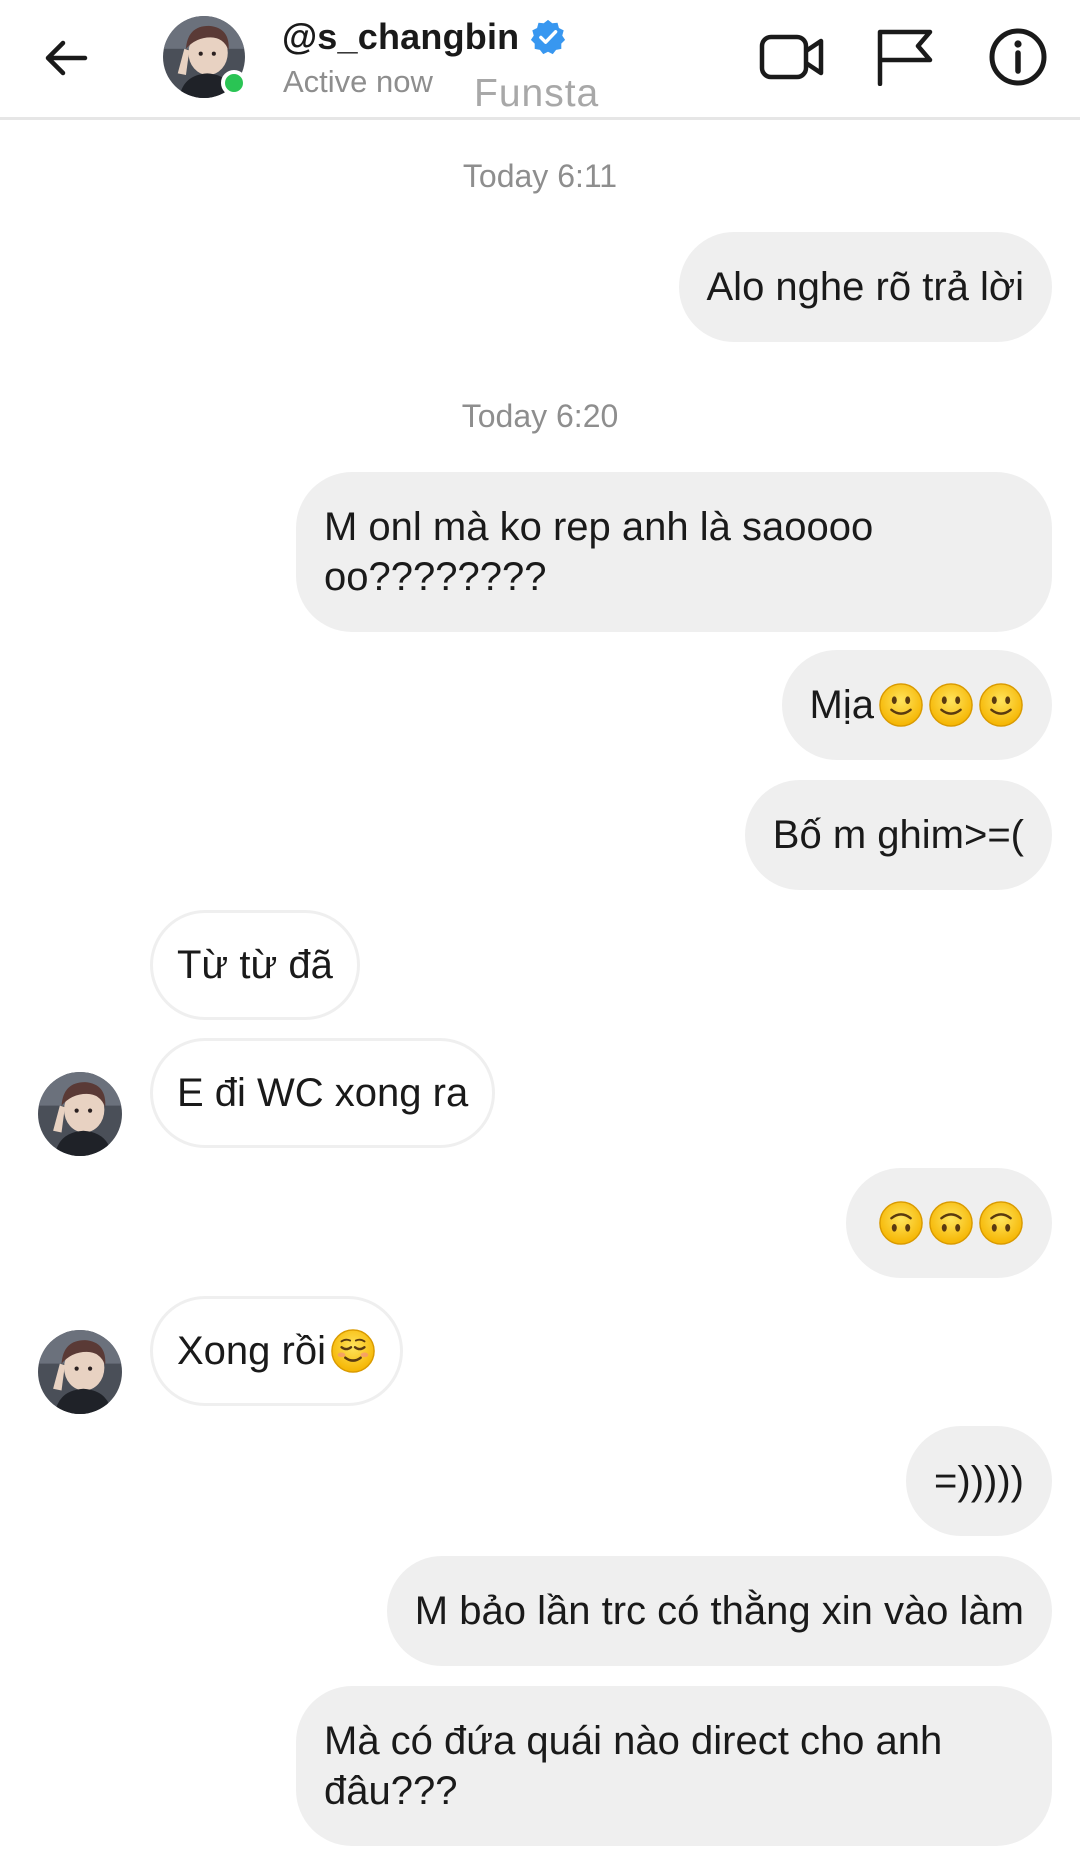 This screenshot has height=1851, width=1080. What do you see at coordinates (841, 705) in the screenshot?
I see `message-text: Mịa` at bounding box center [841, 705].